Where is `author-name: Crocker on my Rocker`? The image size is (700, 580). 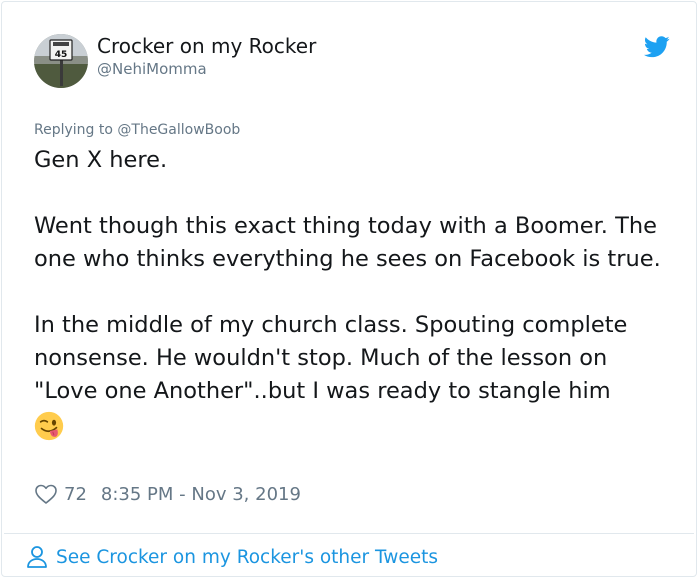
author-name: Crocker on my Rocker is located at coordinates (206, 46).